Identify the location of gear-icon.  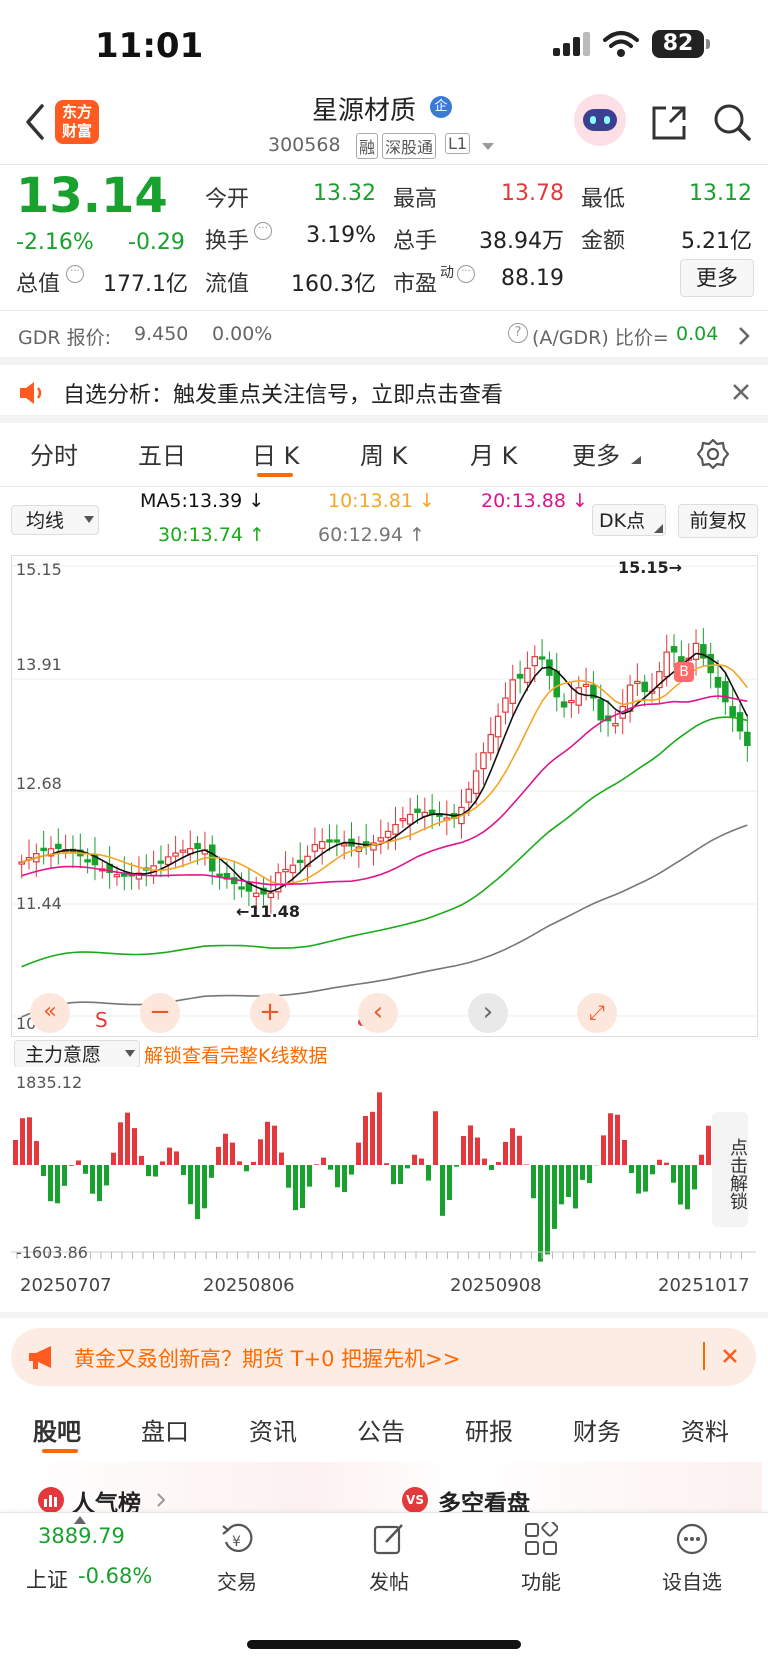
(713, 454).